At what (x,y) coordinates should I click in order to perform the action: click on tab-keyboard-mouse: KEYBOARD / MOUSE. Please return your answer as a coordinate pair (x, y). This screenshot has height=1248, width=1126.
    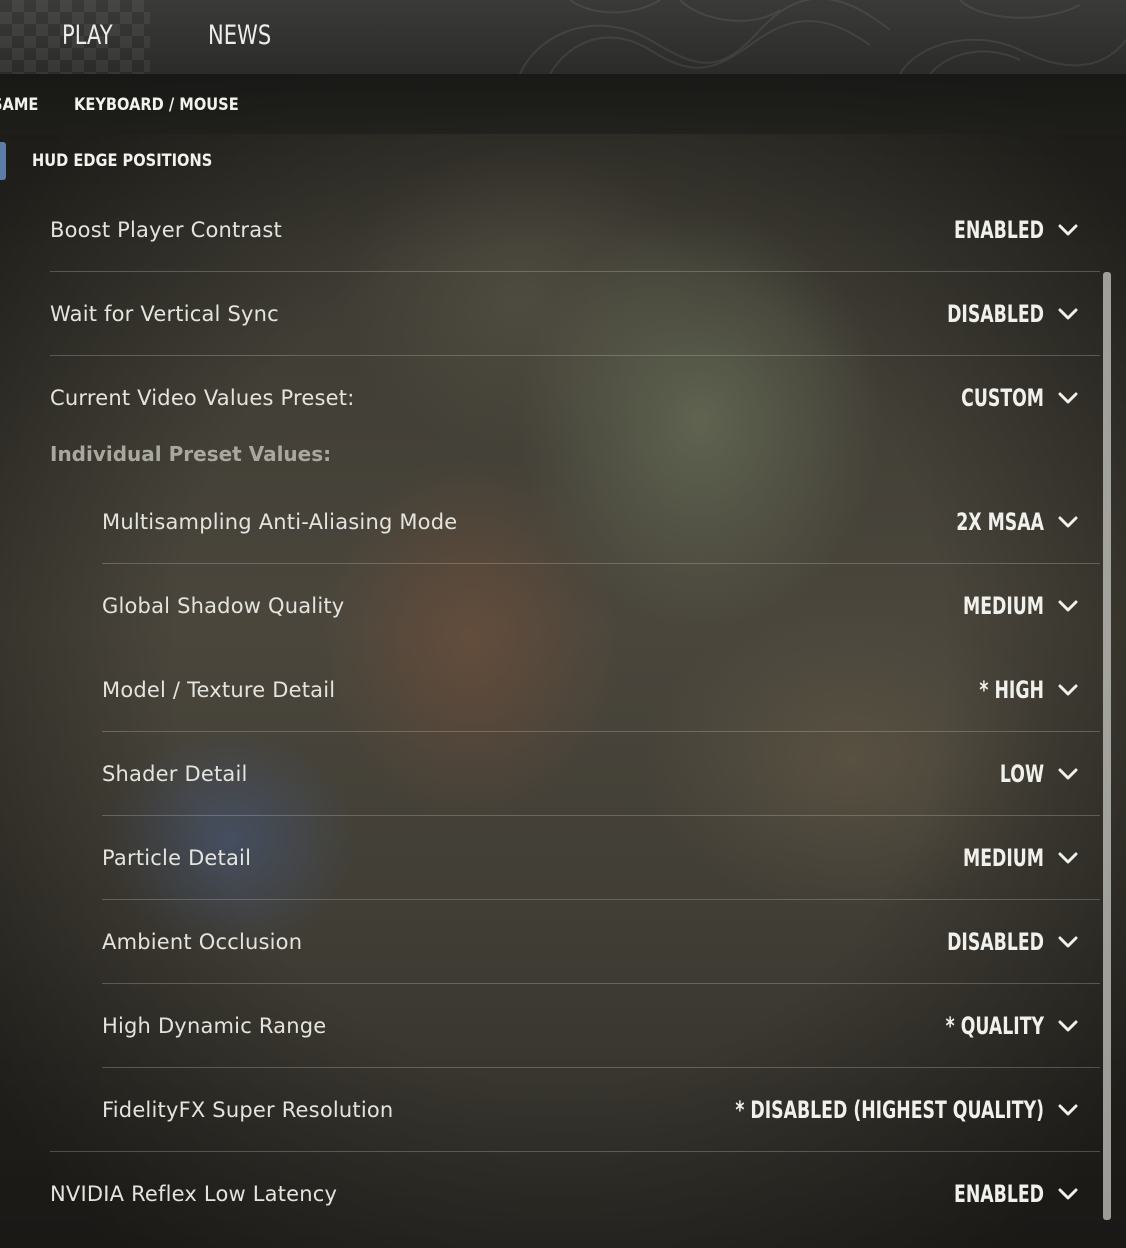
    Looking at the image, I should click on (156, 105).